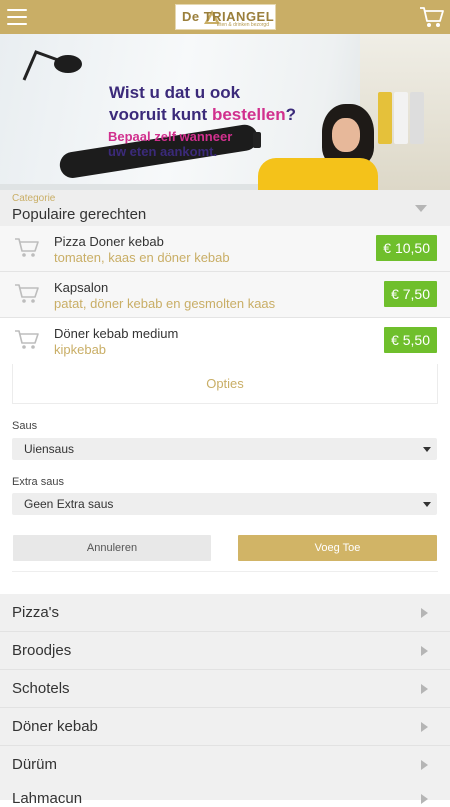 This screenshot has width=450, height=807. What do you see at coordinates (49, 449) in the screenshot?
I see `saus-select-value: Uiensaus` at bounding box center [49, 449].